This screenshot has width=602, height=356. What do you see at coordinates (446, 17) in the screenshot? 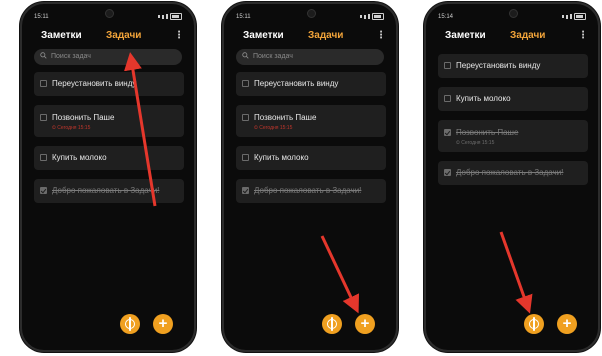
I see `status-time: 15:14` at bounding box center [446, 17].